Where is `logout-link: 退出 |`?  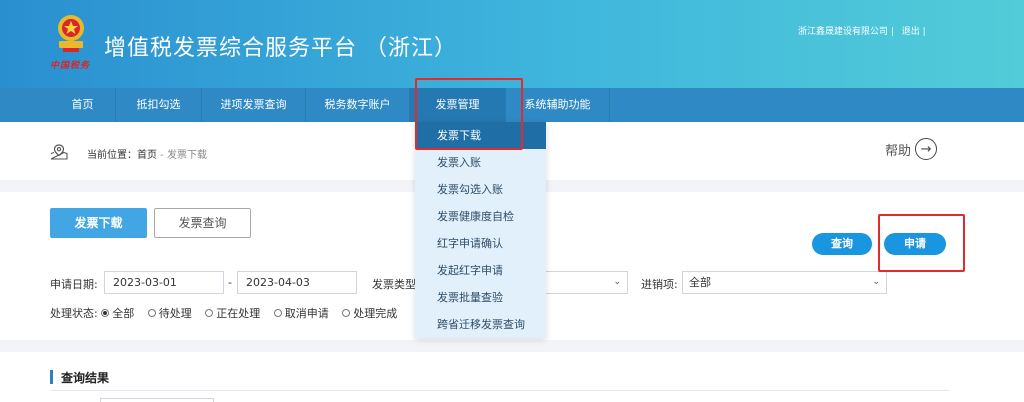
logout-link: 退出 | is located at coordinates (914, 32).